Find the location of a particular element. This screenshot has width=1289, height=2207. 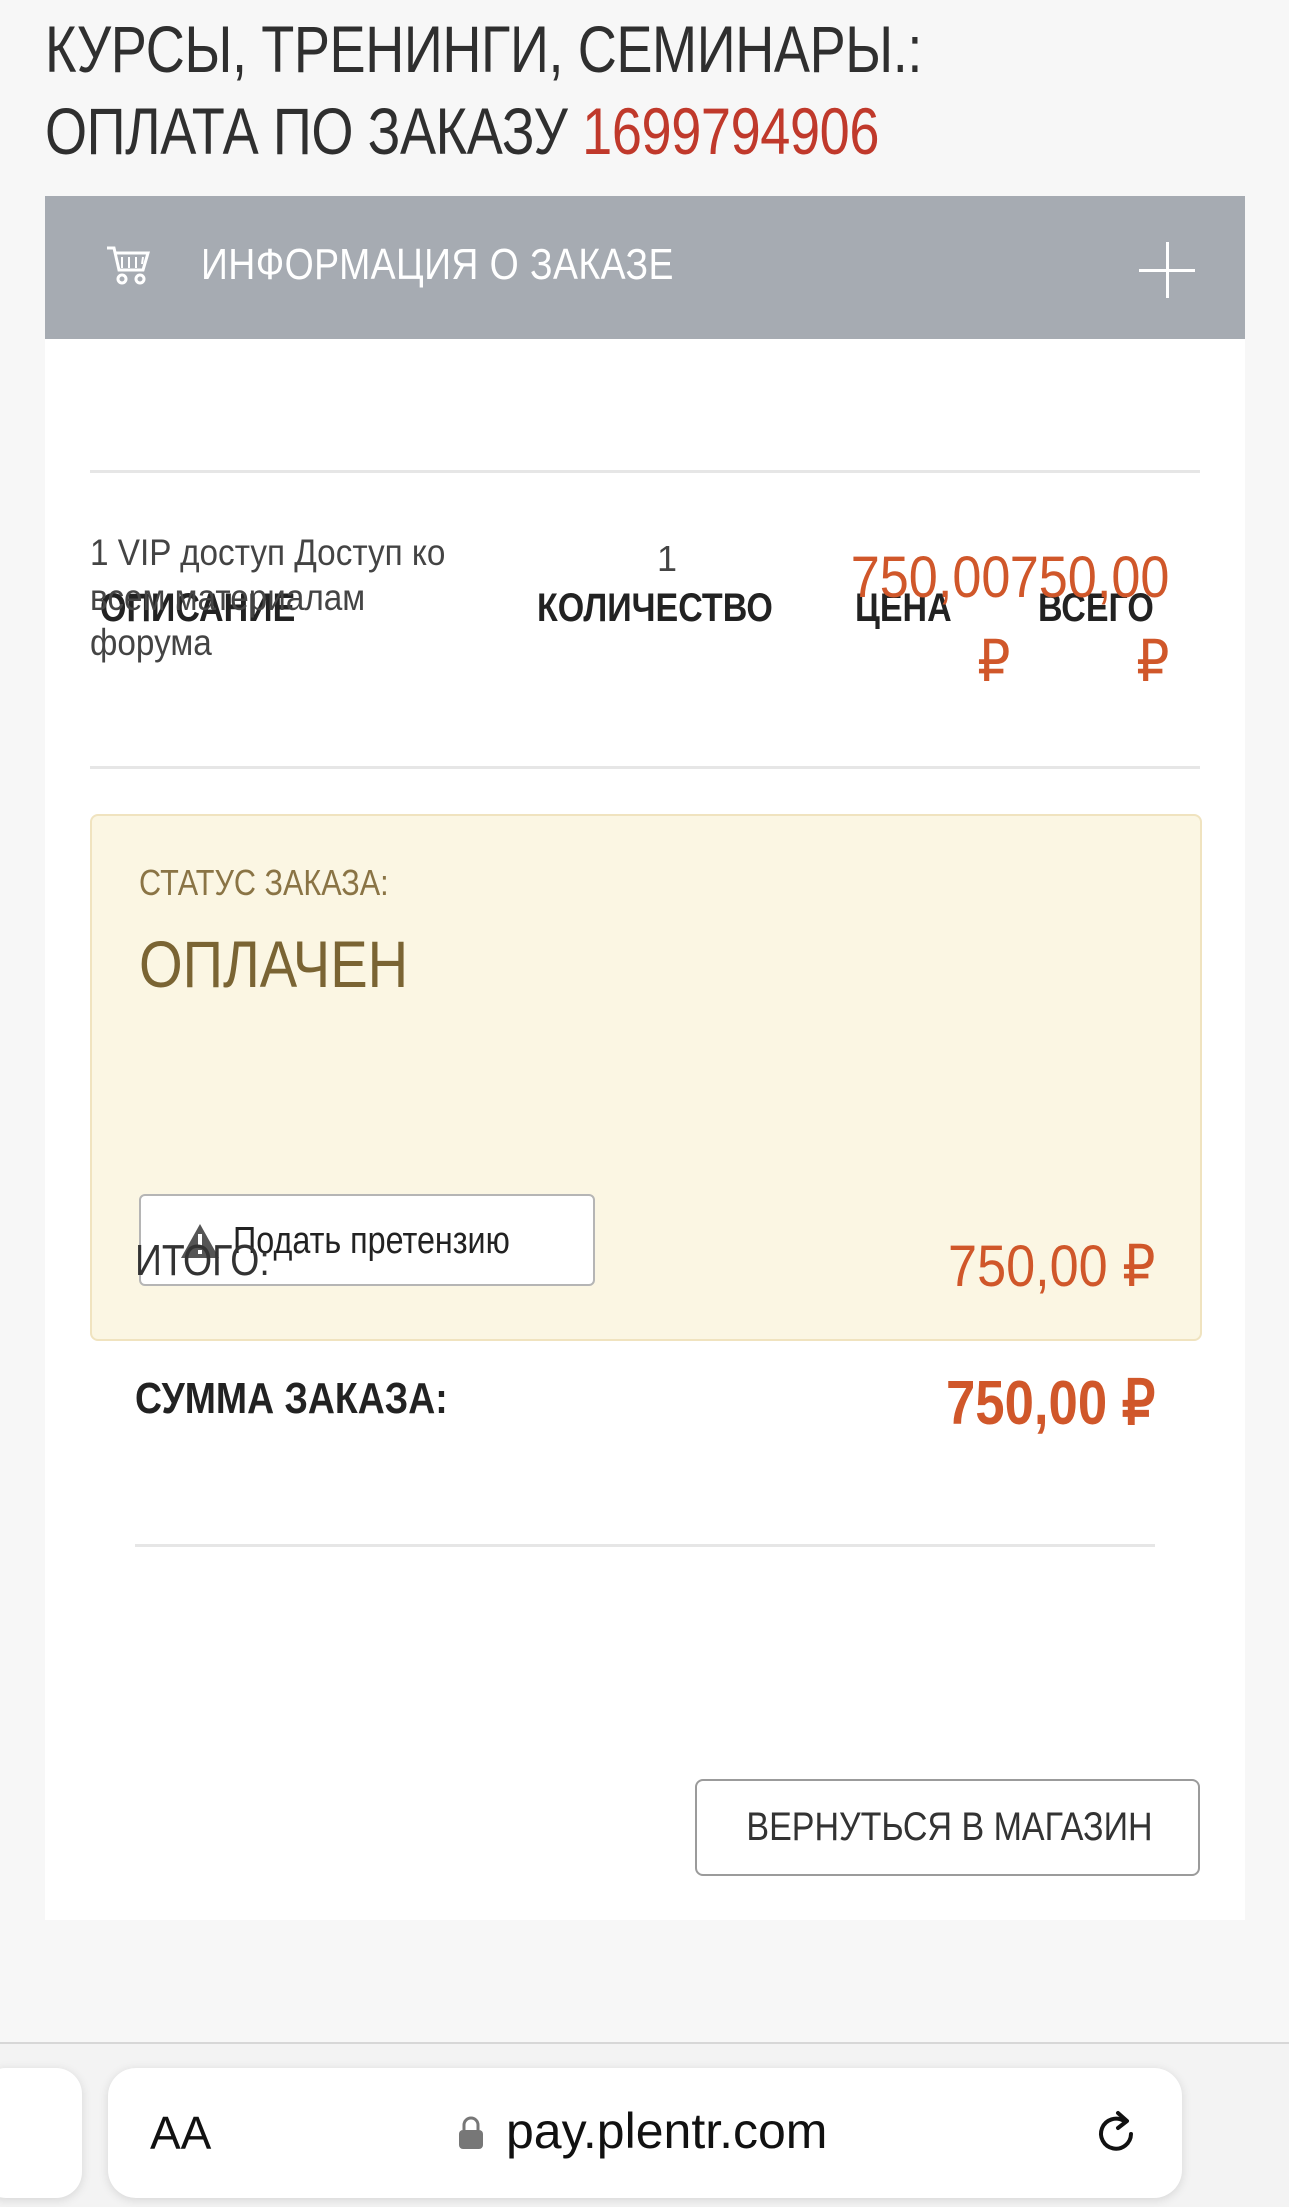

previous-tab-stub is located at coordinates (41, 2133).